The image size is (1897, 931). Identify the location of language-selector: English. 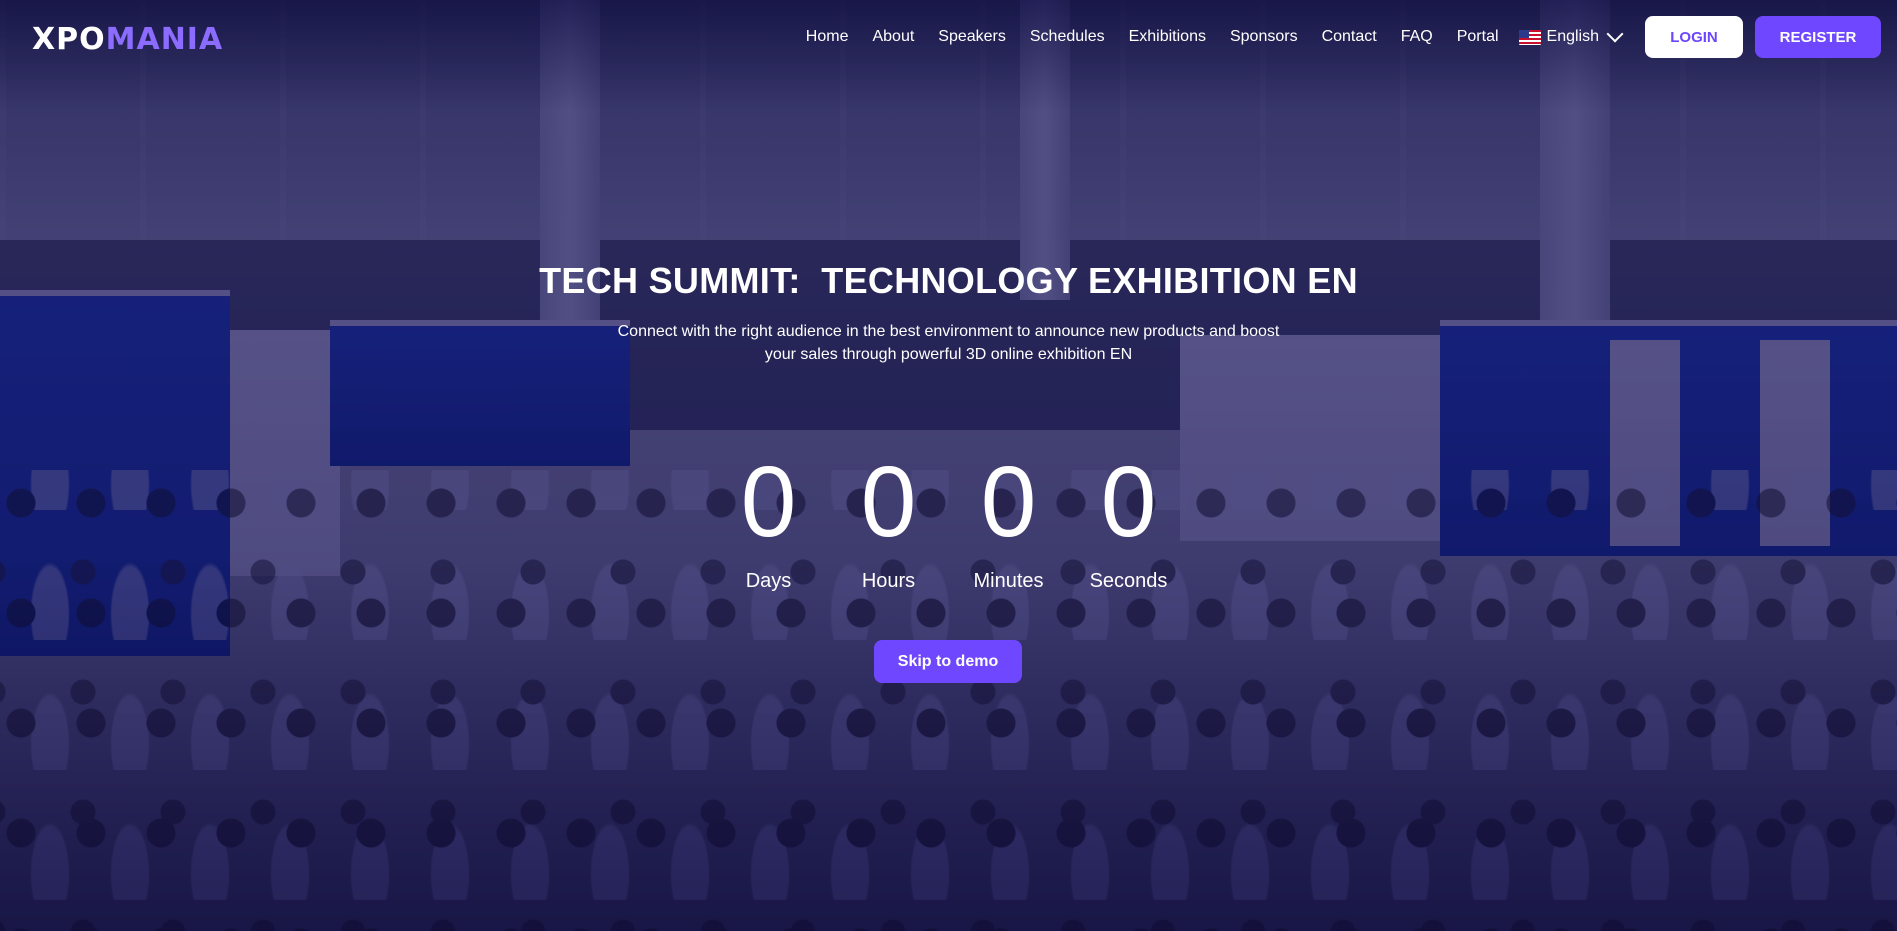
(1571, 35).